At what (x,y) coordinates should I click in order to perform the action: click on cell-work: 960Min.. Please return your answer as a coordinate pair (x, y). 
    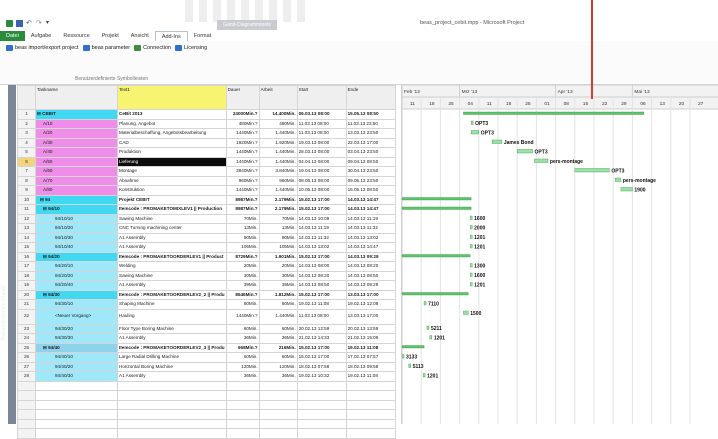
    Looking at the image, I should click on (278, 180).